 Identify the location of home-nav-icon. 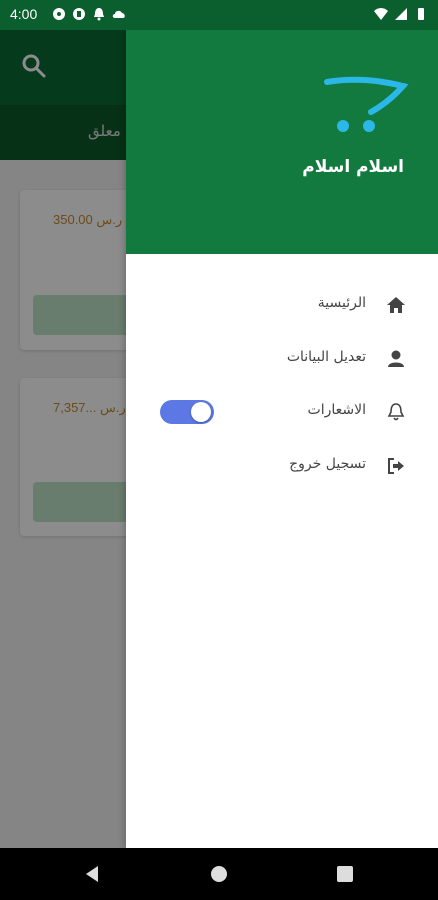
(219, 874).